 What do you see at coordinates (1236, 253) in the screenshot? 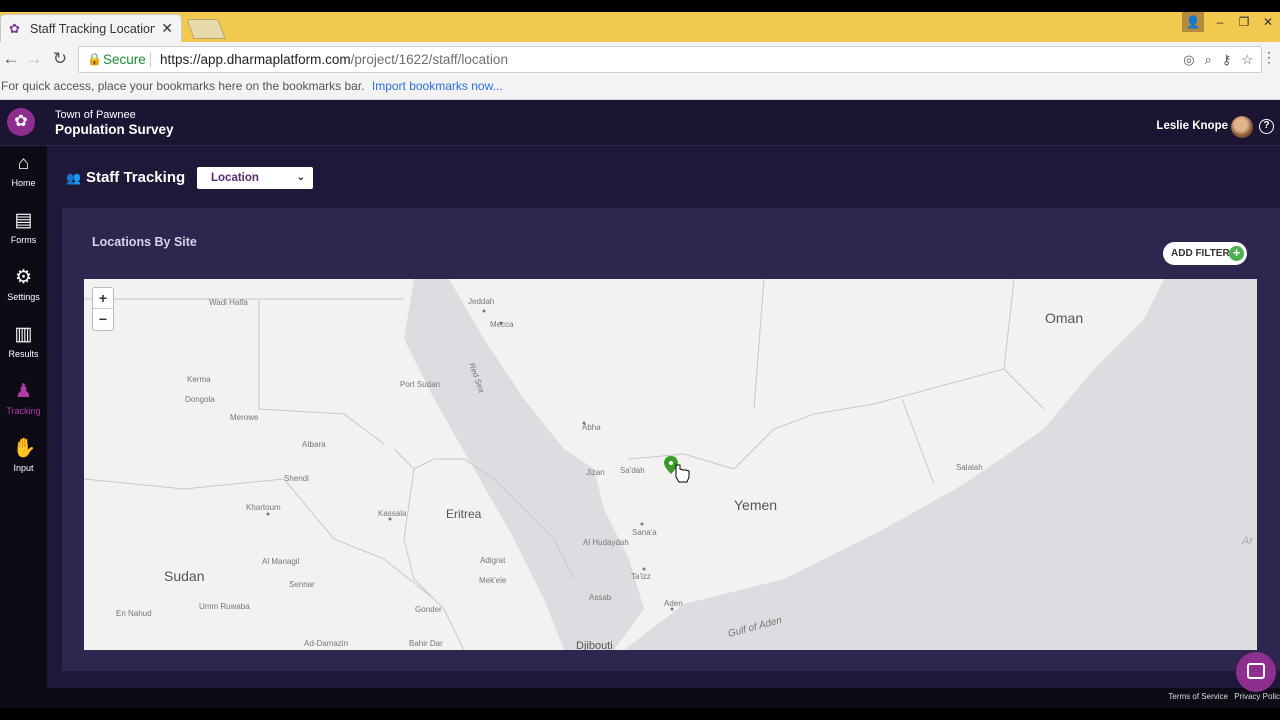
I see `plus-icon: +` at bounding box center [1236, 253].